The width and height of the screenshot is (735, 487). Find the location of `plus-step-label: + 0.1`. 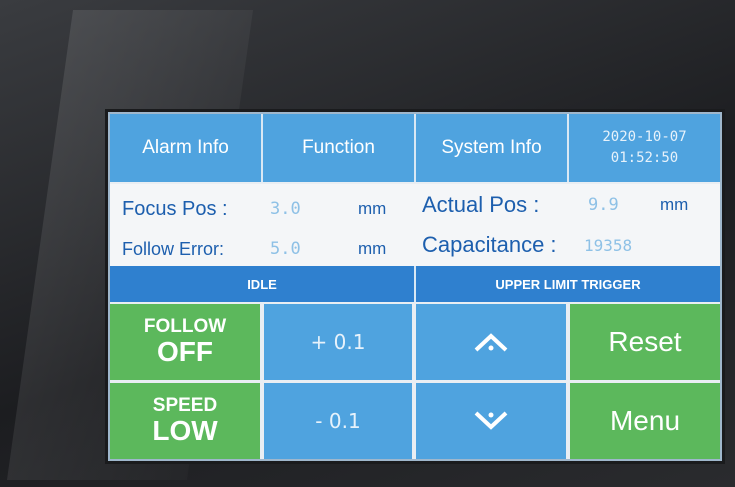

plus-step-label: + 0.1 is located at coordinates (338, 342).